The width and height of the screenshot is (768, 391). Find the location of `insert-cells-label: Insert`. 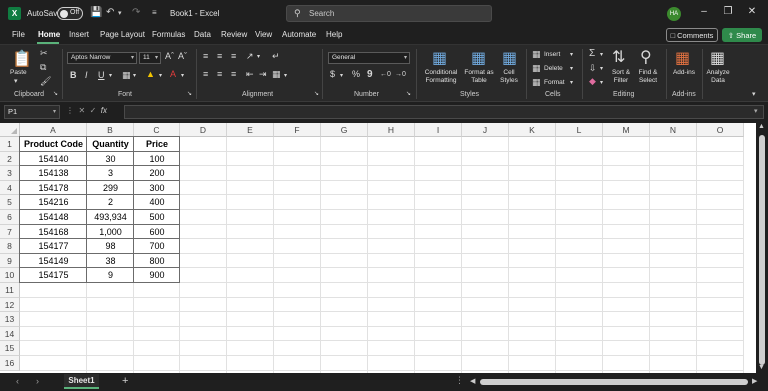

insert-cells-label: Insert is located at coordinates (552, 55).